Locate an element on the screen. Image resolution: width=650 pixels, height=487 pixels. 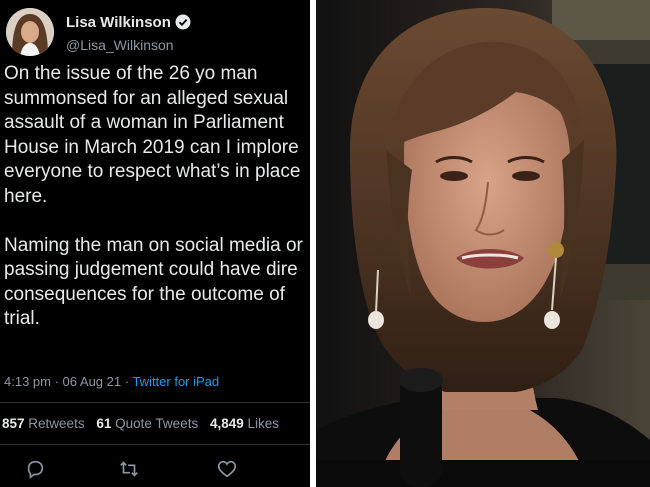
verified-badge-icon is located at coordinates (183, 22).